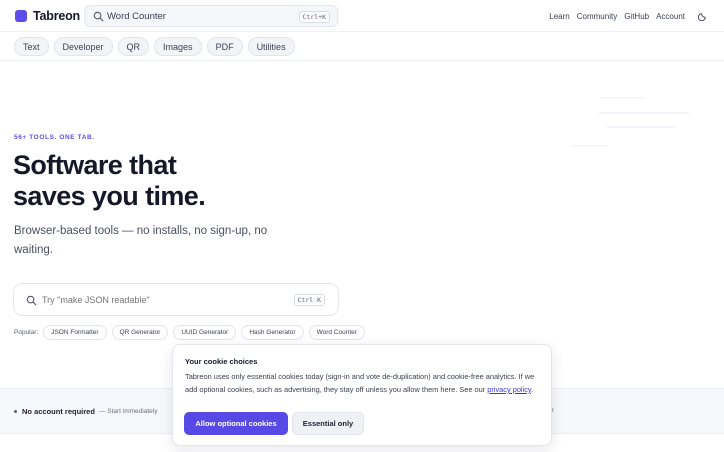  I want to click on hero-eyebrow: 56+ TOOLS. ONE TAB., so click(54, 137).